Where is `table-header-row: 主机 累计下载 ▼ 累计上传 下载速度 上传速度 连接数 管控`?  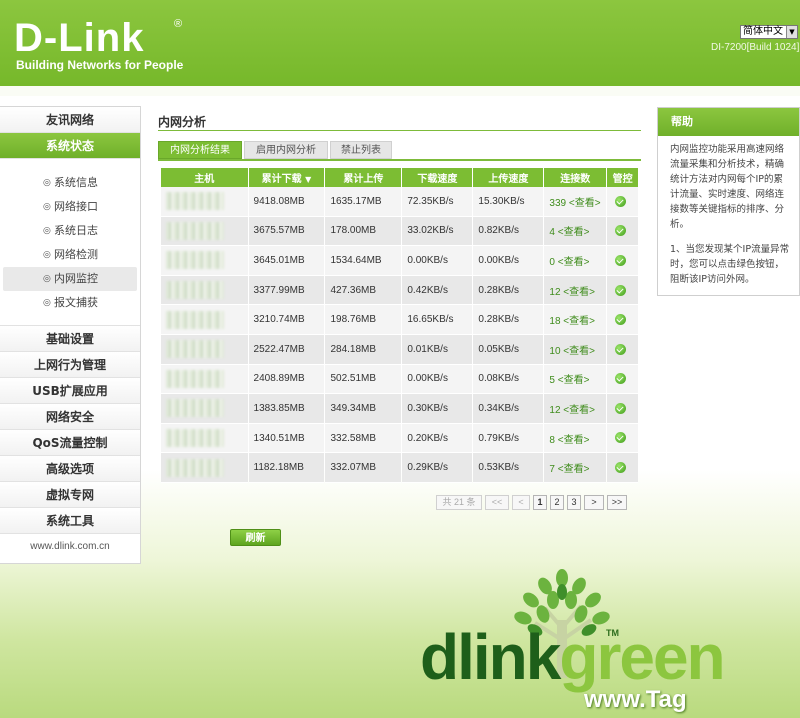
table-header-row: 主机 累计下载 ▼ 累计上传 下载速度 上传速度 连接数 管控 is located at coordinates (399, 177).